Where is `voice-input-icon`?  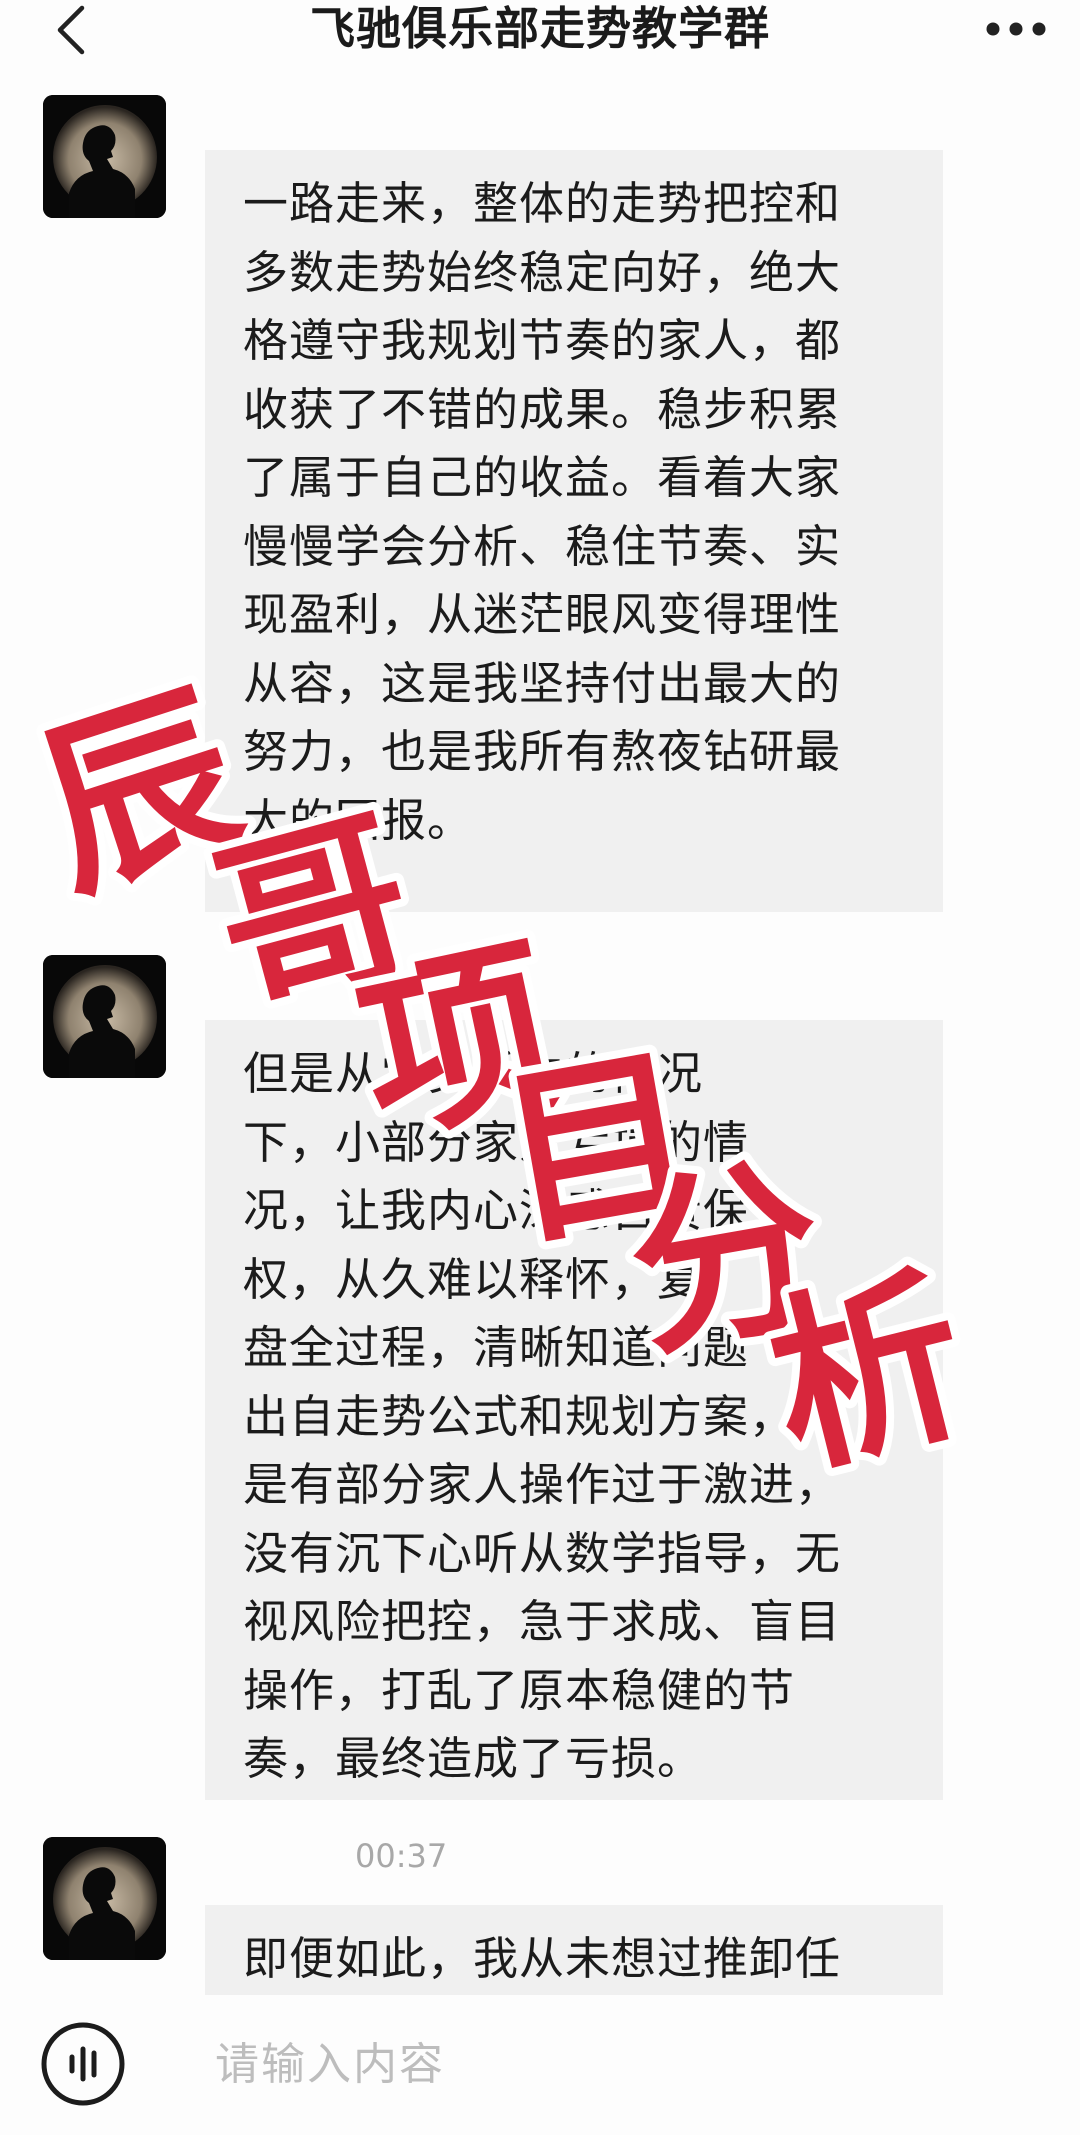 voice-input-icon is located at coordinates (83, 2064).